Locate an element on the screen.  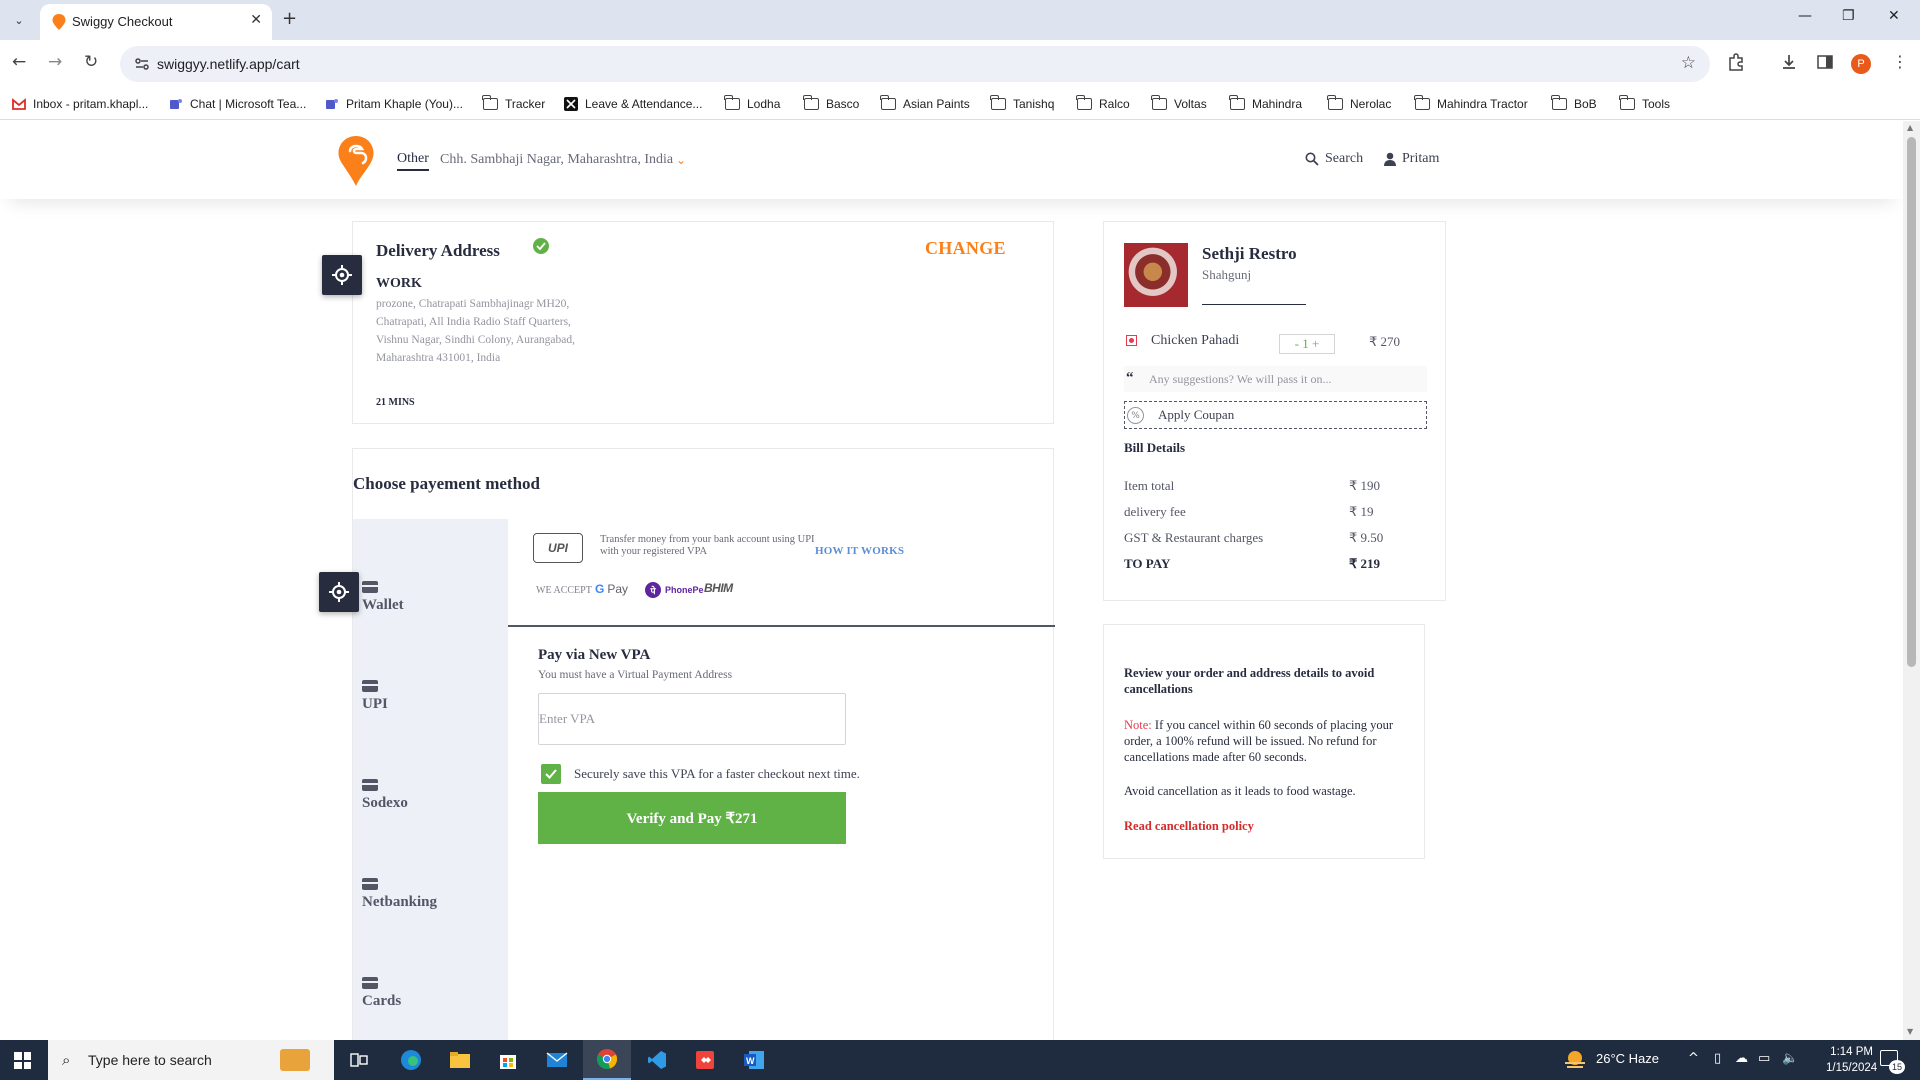
microsoft-store-icon is located at coordinates (508, 1060).